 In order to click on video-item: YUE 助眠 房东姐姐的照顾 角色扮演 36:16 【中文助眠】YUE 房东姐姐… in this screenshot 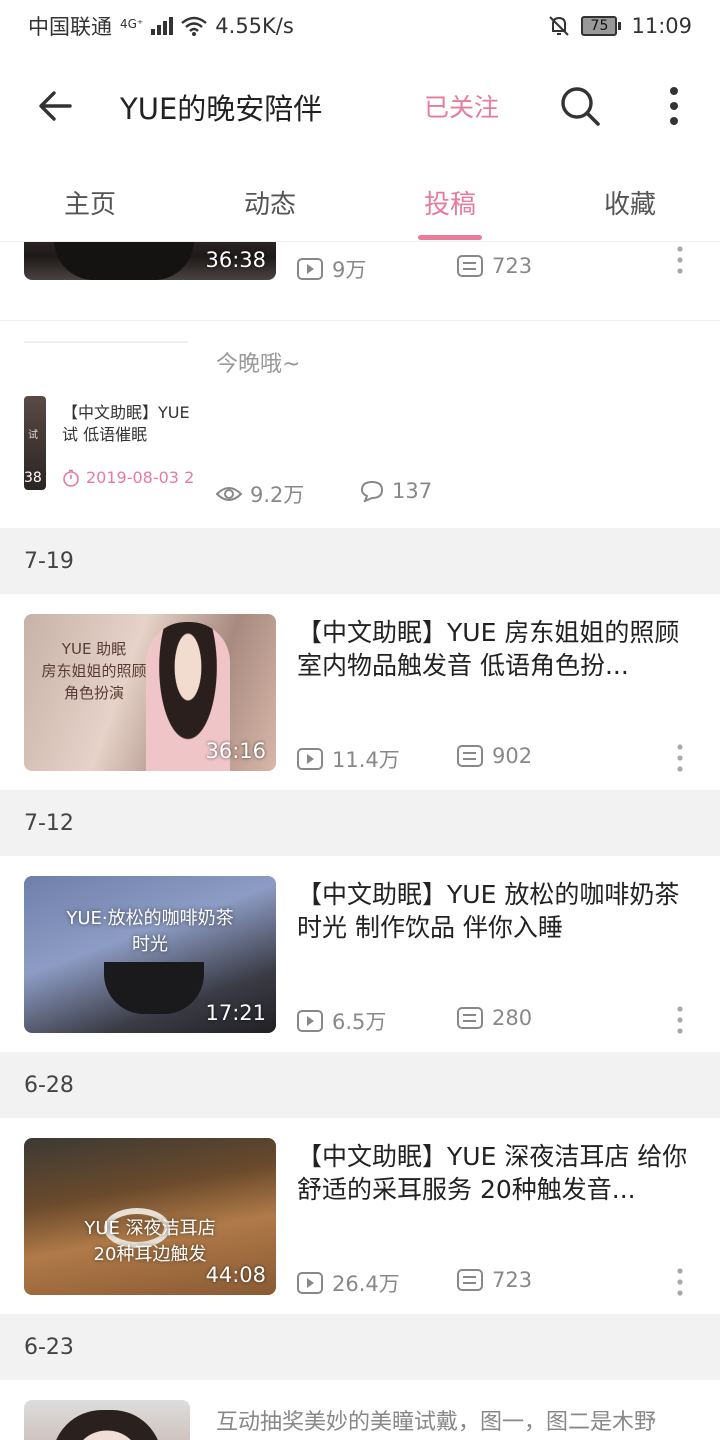, I will do `click(360, 692)`.